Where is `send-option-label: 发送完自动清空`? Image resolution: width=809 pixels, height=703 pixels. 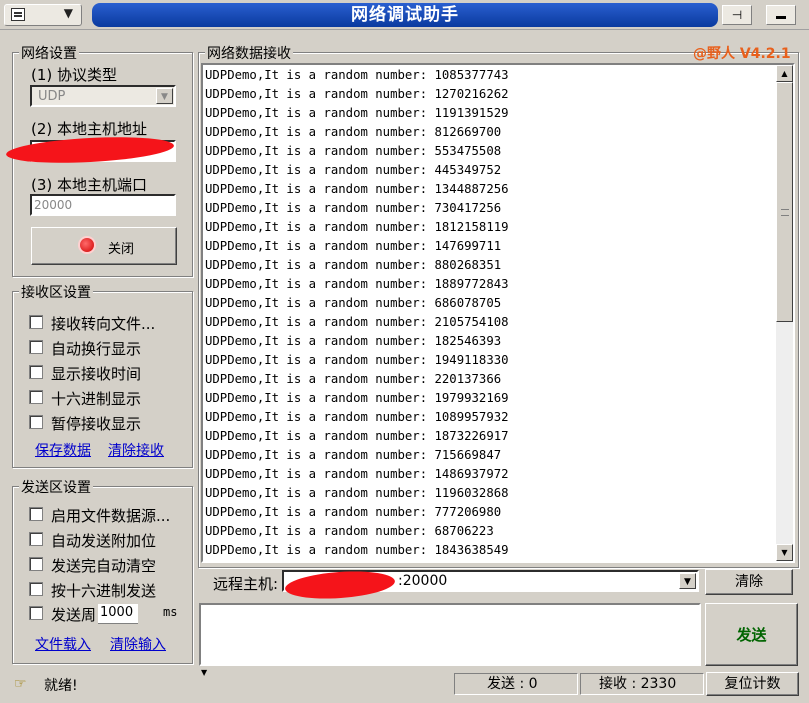
send-option-label: 发送完自动清空 is located at coordinates (104, 566).